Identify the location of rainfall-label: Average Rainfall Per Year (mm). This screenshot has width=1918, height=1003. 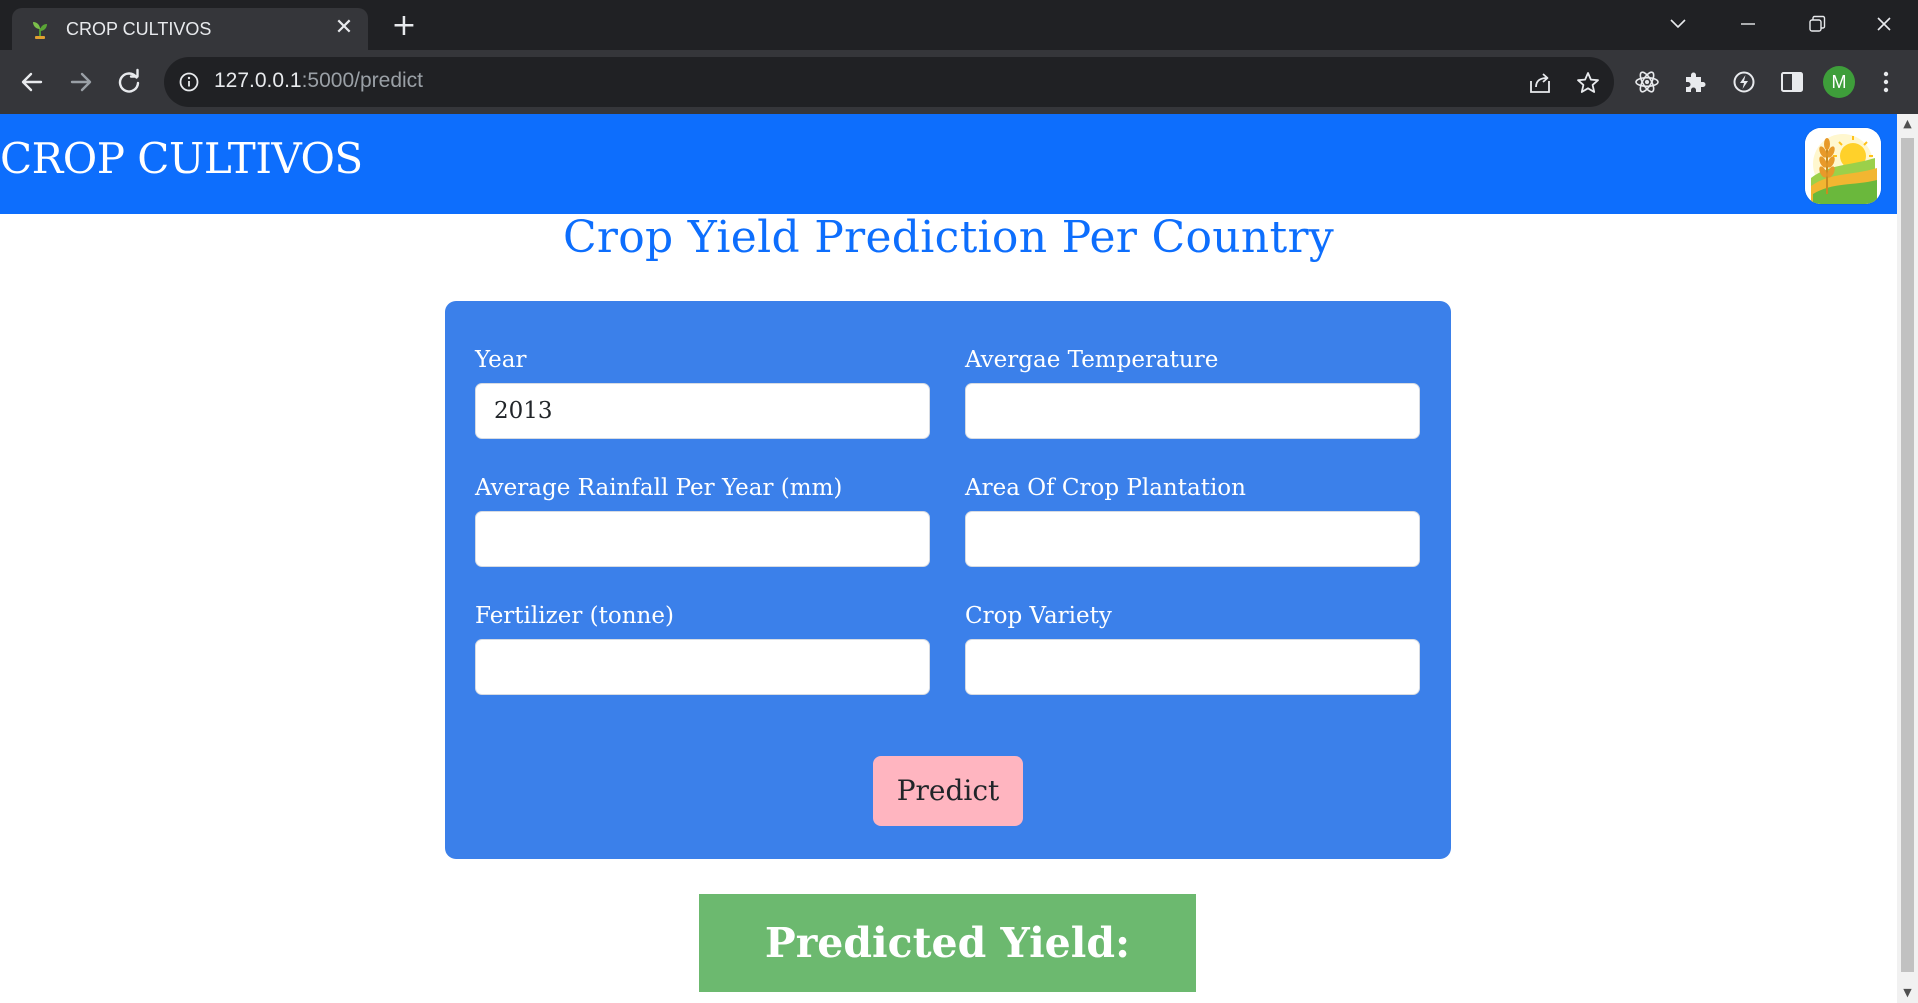
(659, 488).